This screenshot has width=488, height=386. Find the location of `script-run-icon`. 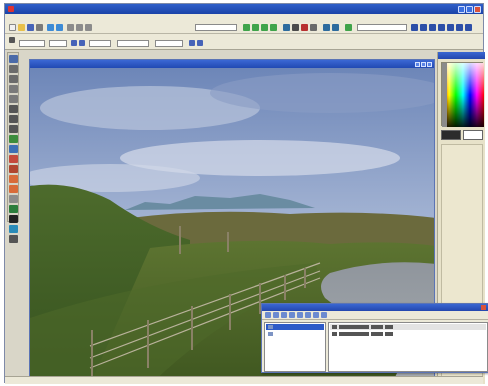

script-run-icon is located at coordinates (348, 27).